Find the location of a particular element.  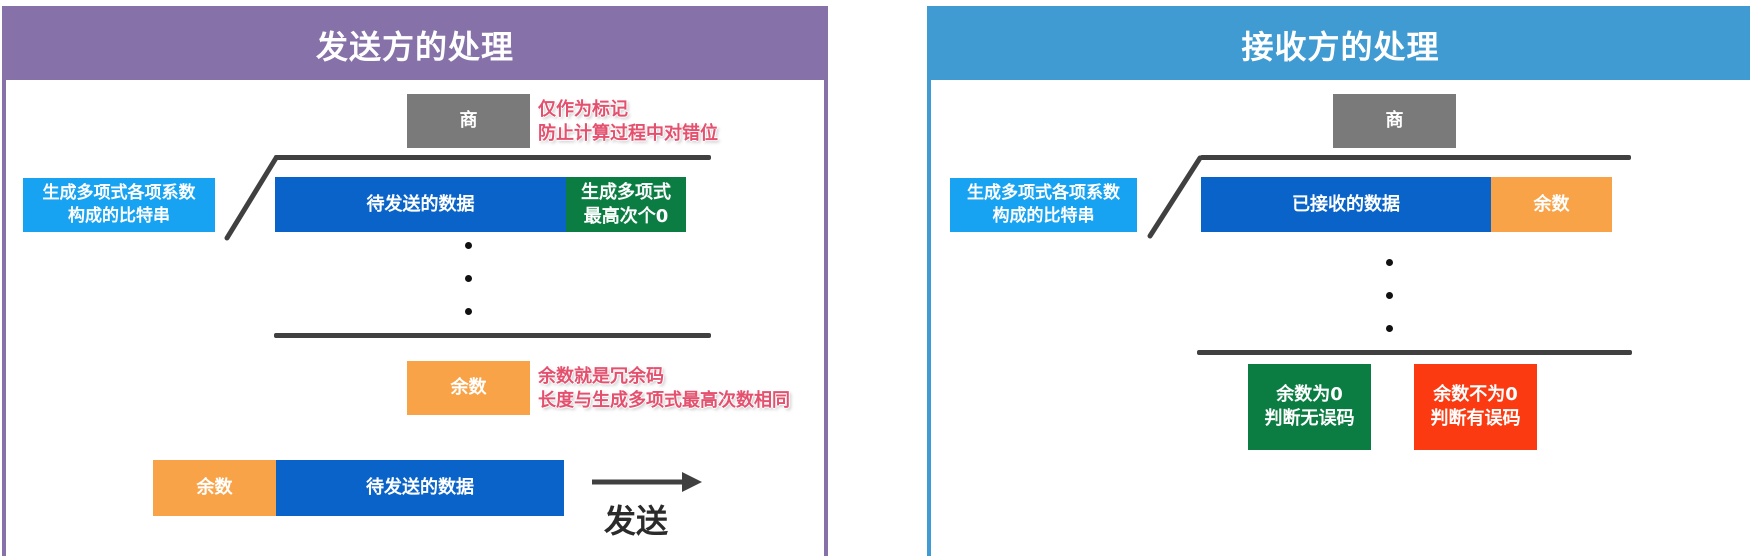

send-arrow-icon is located at coordinates (692, 482).